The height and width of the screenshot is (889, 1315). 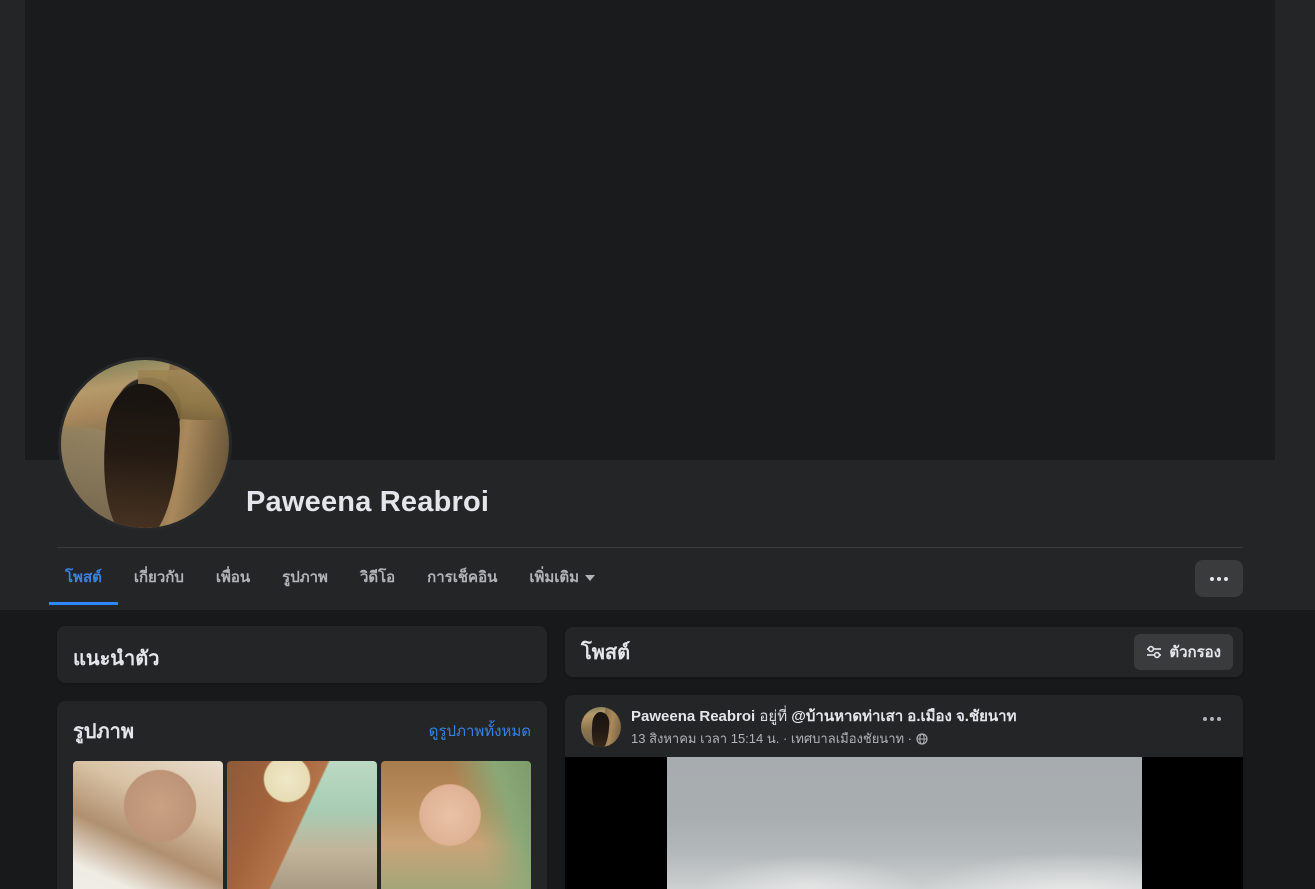 What do you see at coordinates (904, 652) in the screenshot?
I see `posts-filter-card: โพสต์ ตัวกรอง` at bounding box center [904, 652].